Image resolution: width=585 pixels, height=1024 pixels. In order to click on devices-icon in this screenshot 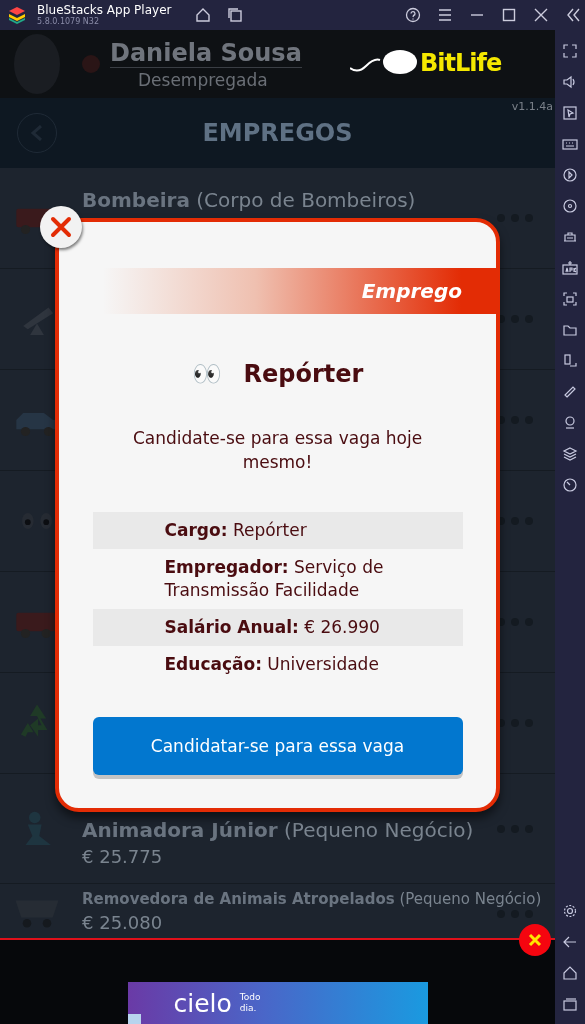, I will do `click(570, 361)`.